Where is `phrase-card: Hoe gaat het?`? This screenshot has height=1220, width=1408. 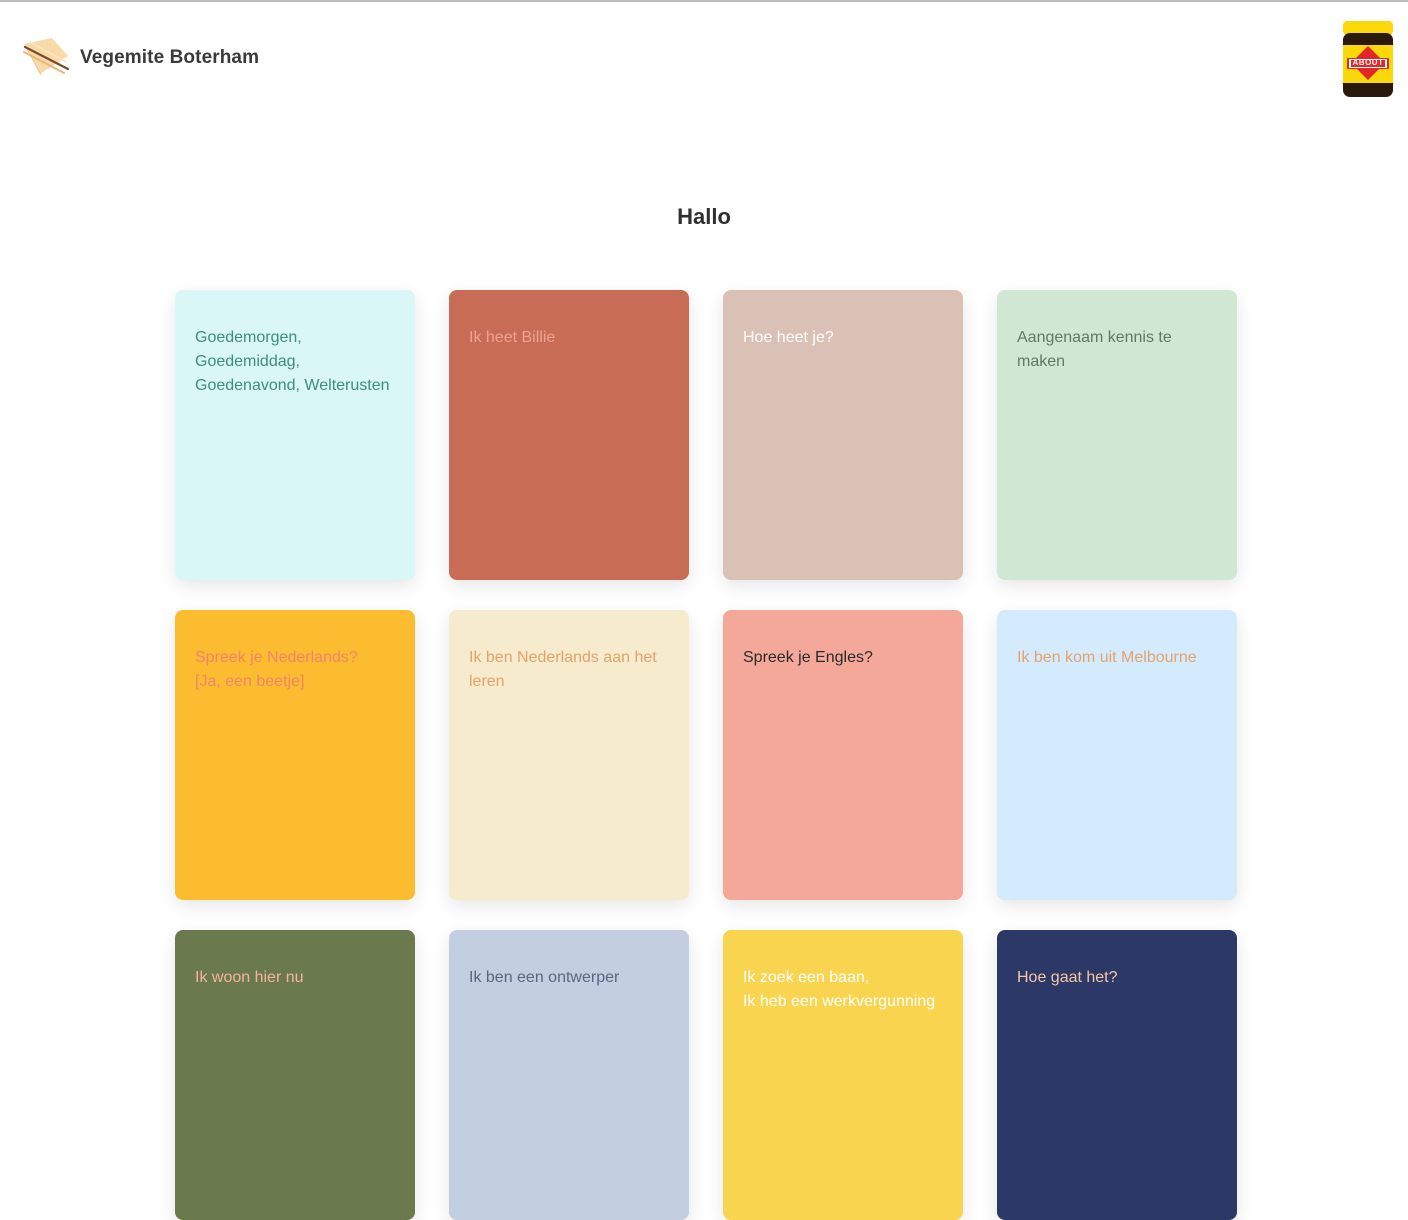
phrase-card: Hoe gaat het? is located at coordinates (1117, 1075).